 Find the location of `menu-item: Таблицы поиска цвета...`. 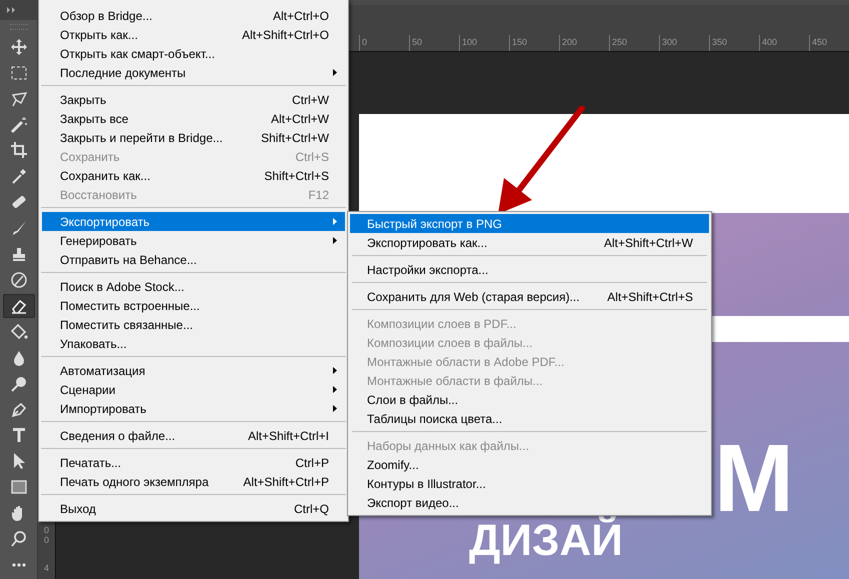

menu-item: Таблицы поиска цвета... is located at coordinates (529, 418).